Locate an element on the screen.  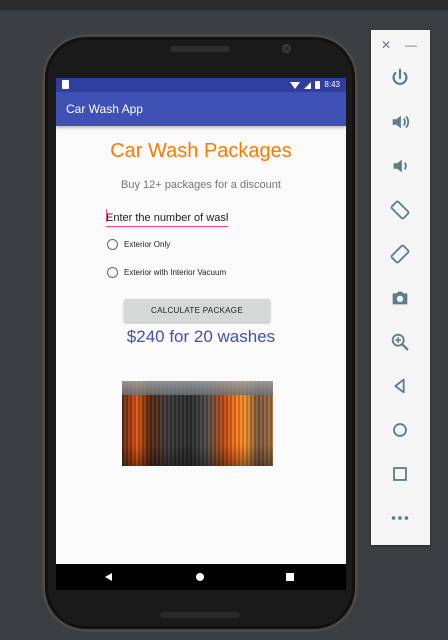
page-title: Car Wash Packages is located at coordinates (201, 151).